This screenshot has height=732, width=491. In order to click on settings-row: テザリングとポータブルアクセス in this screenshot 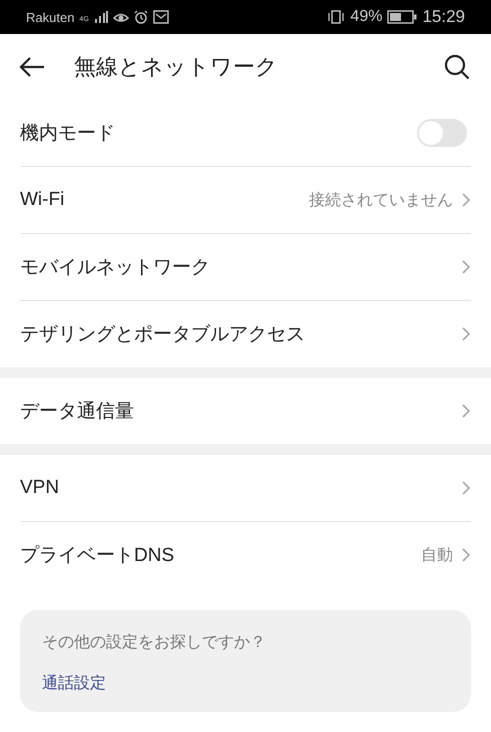, I will do `click(245, 334)`.